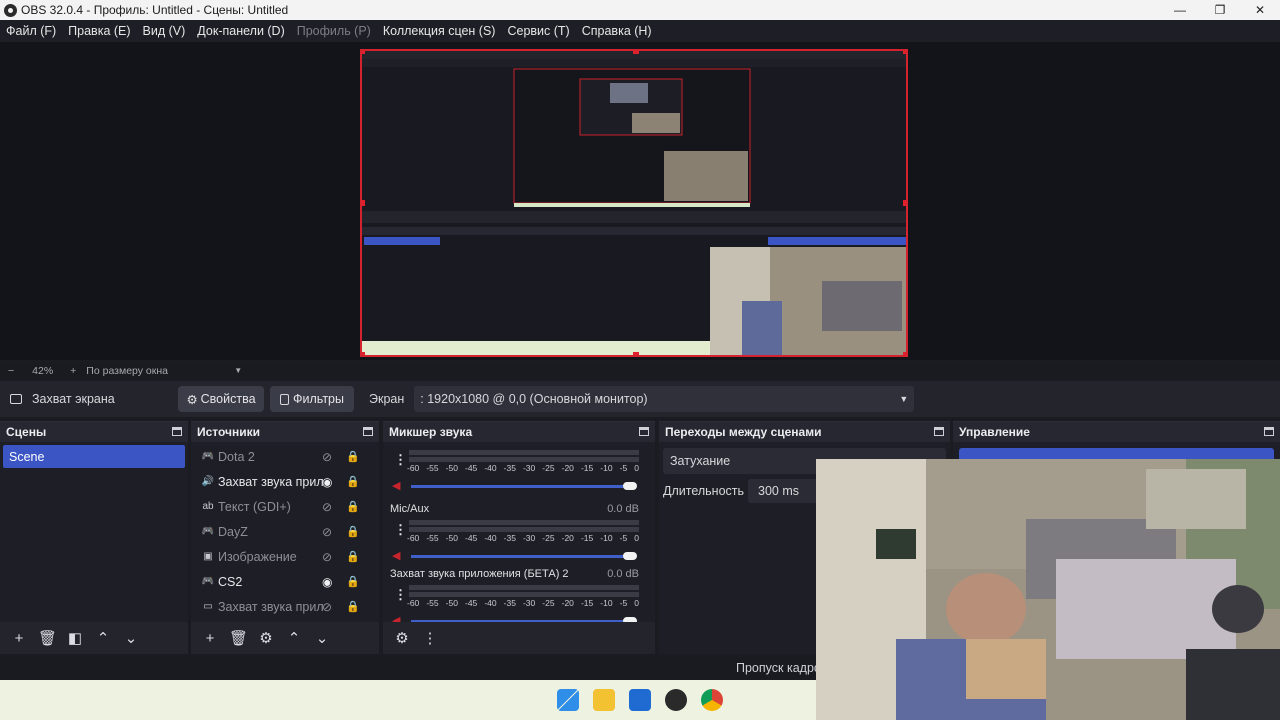  I want to click on screen-select: : 1920x1080 @ 0,0 (Основной монитор) ▼, so click(664, 399).